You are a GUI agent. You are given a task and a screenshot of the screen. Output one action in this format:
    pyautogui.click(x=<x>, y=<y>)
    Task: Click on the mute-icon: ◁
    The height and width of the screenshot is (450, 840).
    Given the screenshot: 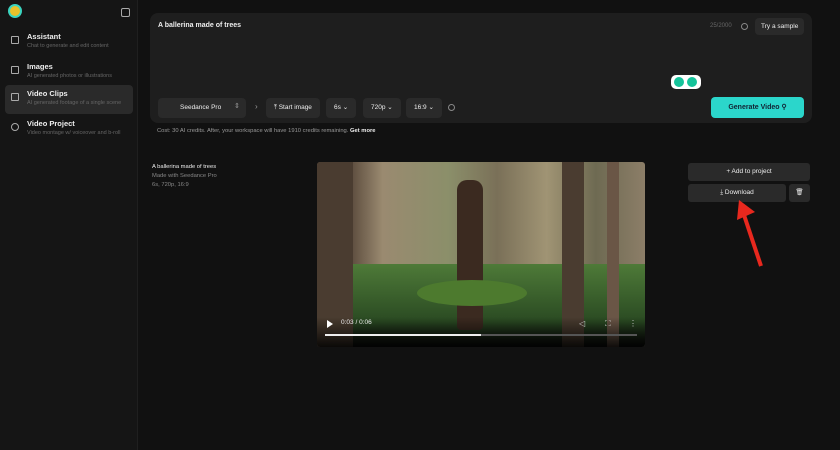 What is the action you would take?
    pyautogui.click(x=582, y=323)
    